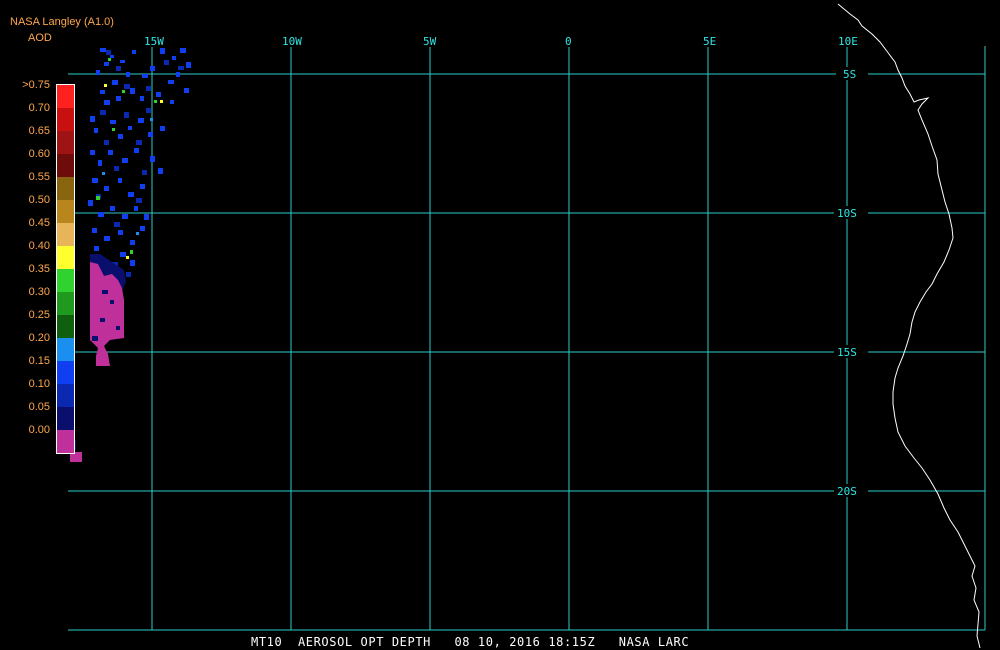 Image resolution: width=1000 pixels, height=650 pixels. Describe the element at coordinates (847, 213) in the screenshot. I see `lat-label-10s: 10S` at that location.